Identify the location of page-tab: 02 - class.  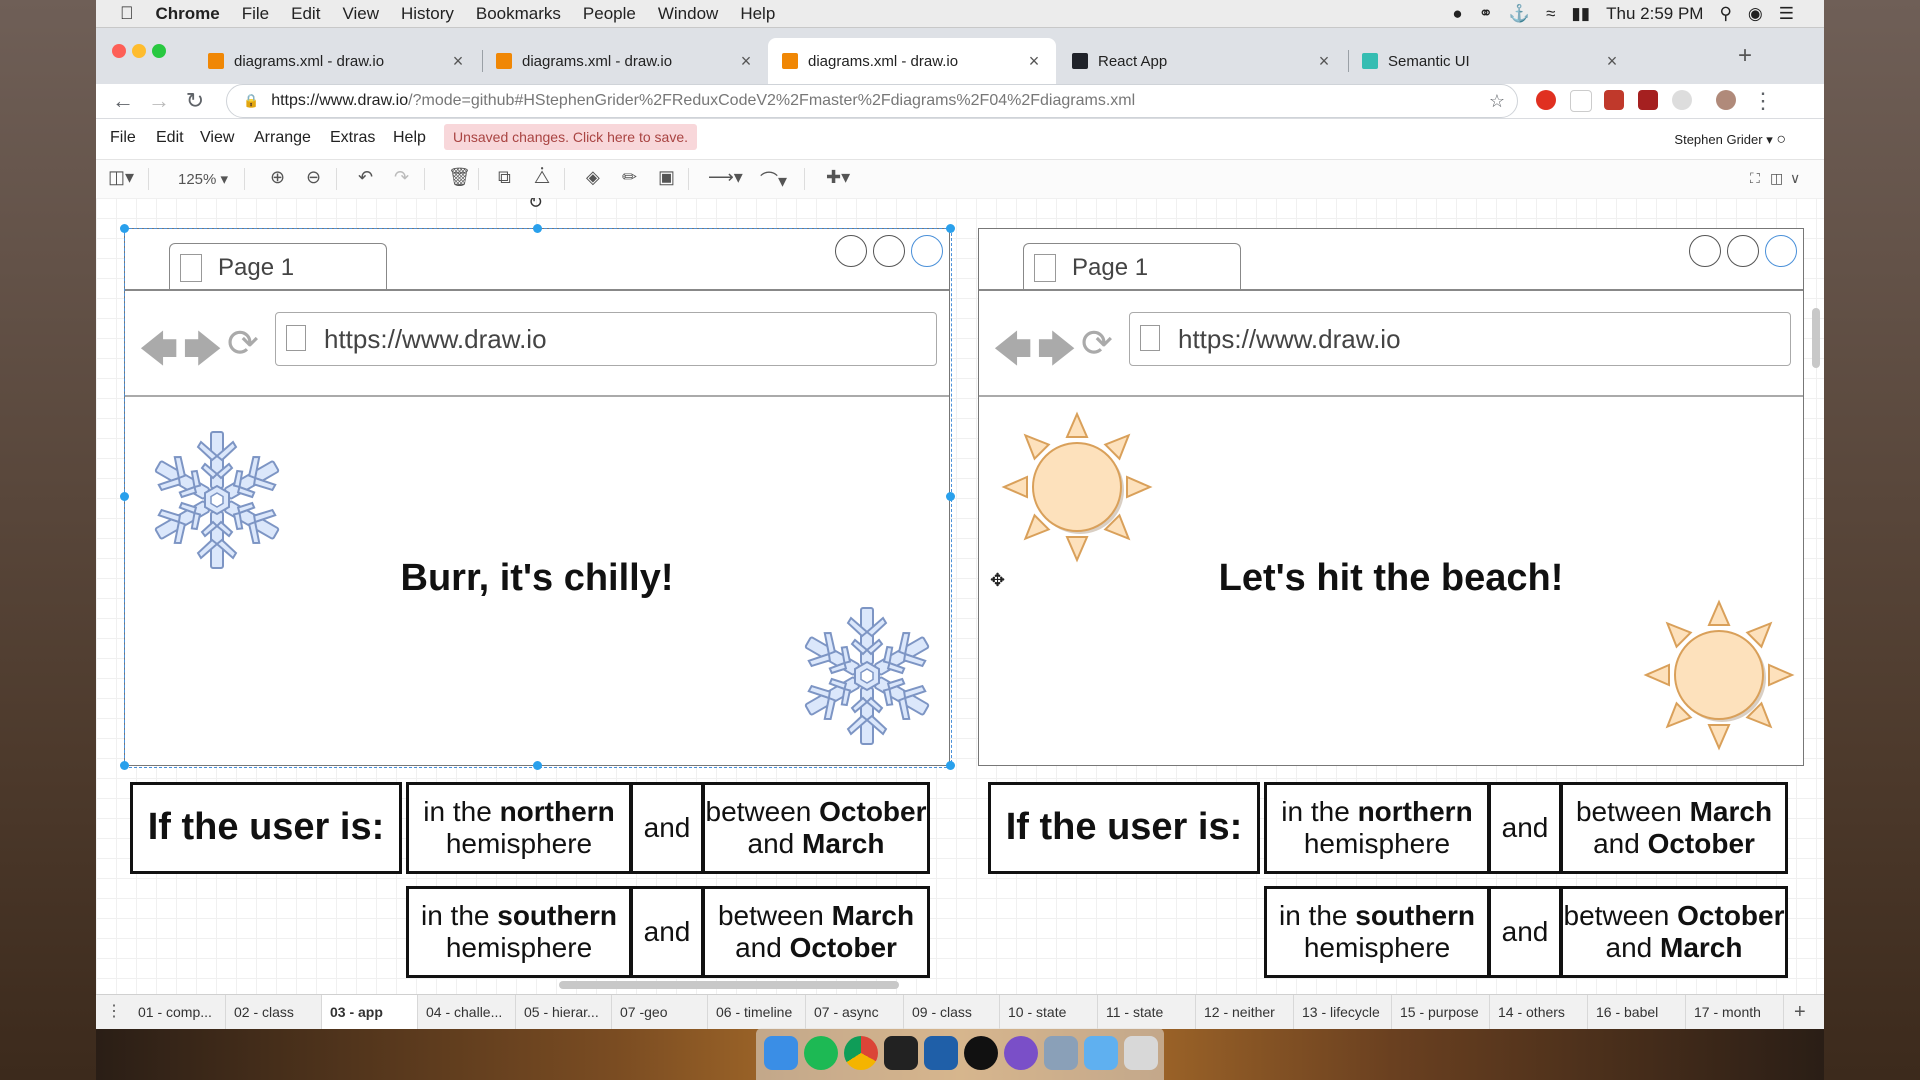
(274, 1012).